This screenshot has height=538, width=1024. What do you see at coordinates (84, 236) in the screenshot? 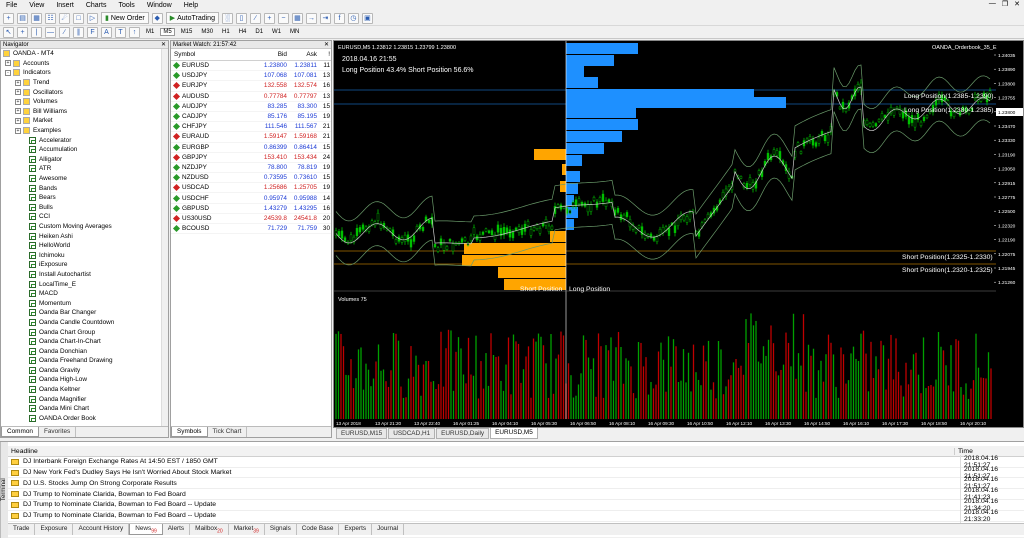
I see `tree-item-indicator: Heiken Ashi` at bounding box center [84, 236].